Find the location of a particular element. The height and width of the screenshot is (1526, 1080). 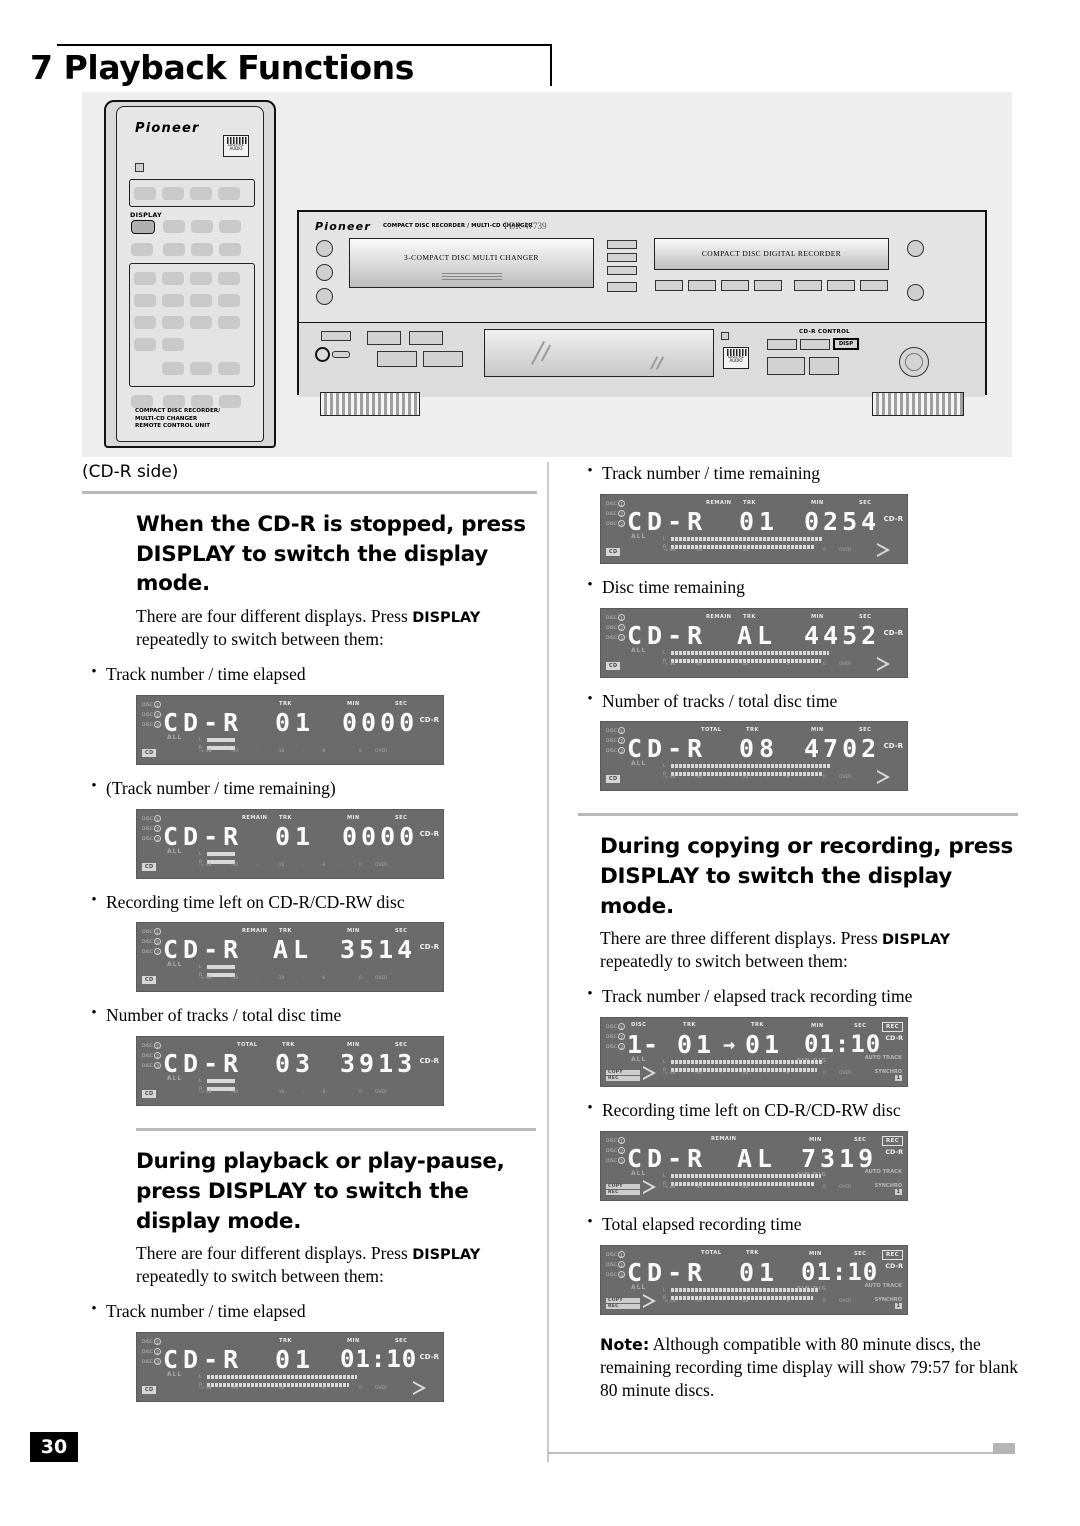

deck-btn-b2 is located at coordinates (426, 338).